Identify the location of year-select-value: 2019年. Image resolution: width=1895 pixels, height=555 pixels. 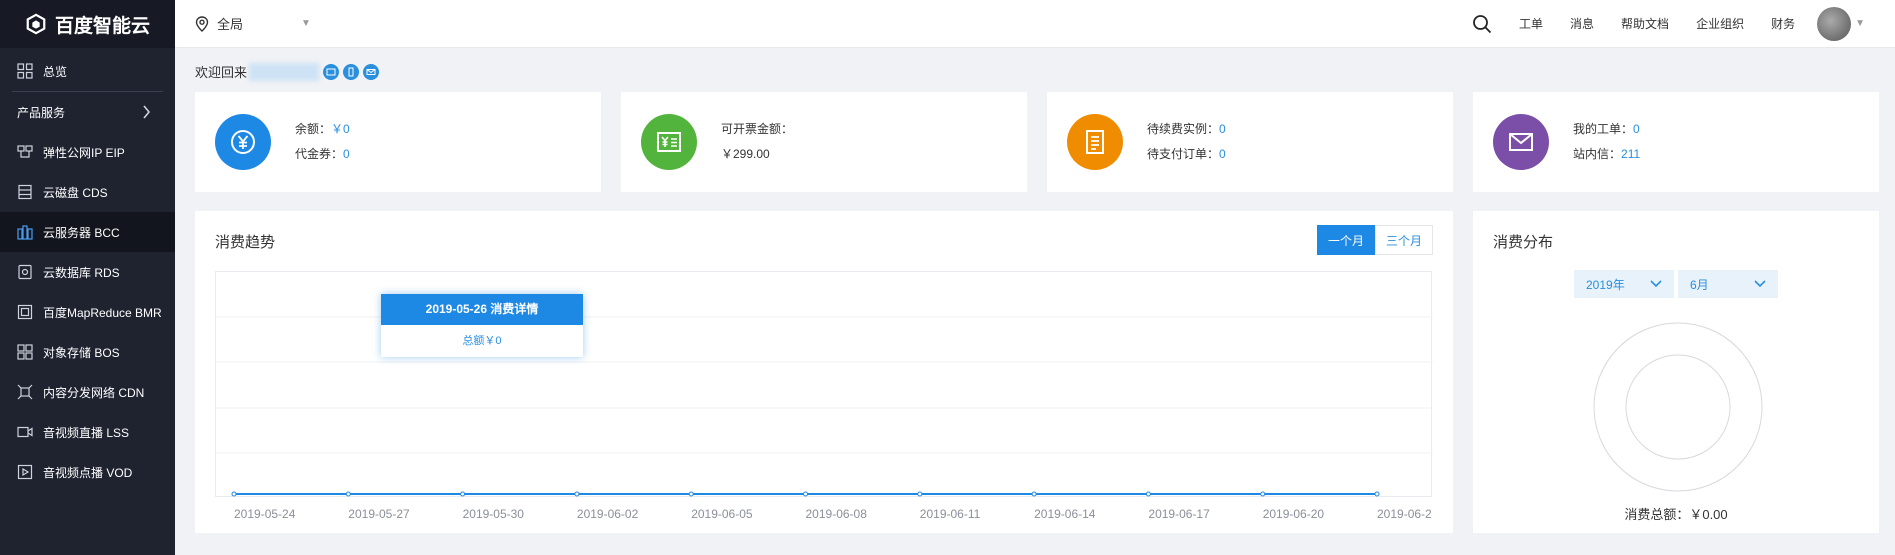
(1605, 284).